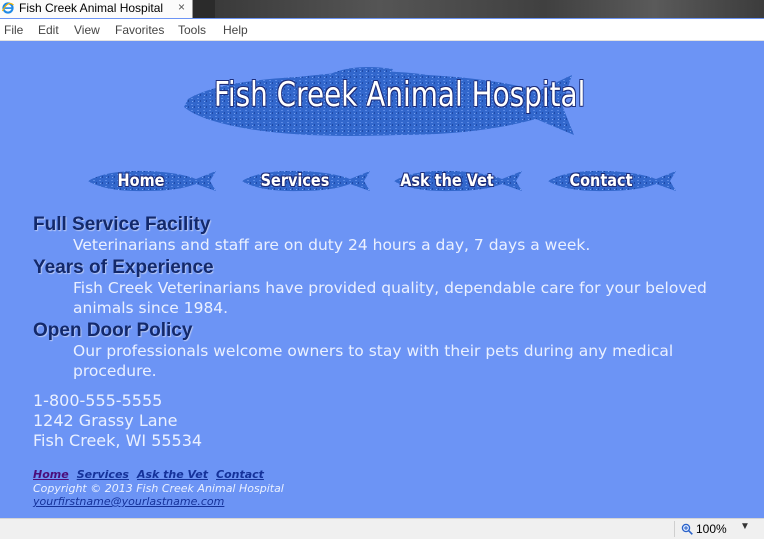 This screenshot has width=764, height=539. I want to click on footer-link-contact: Contact, so click(240, 474).